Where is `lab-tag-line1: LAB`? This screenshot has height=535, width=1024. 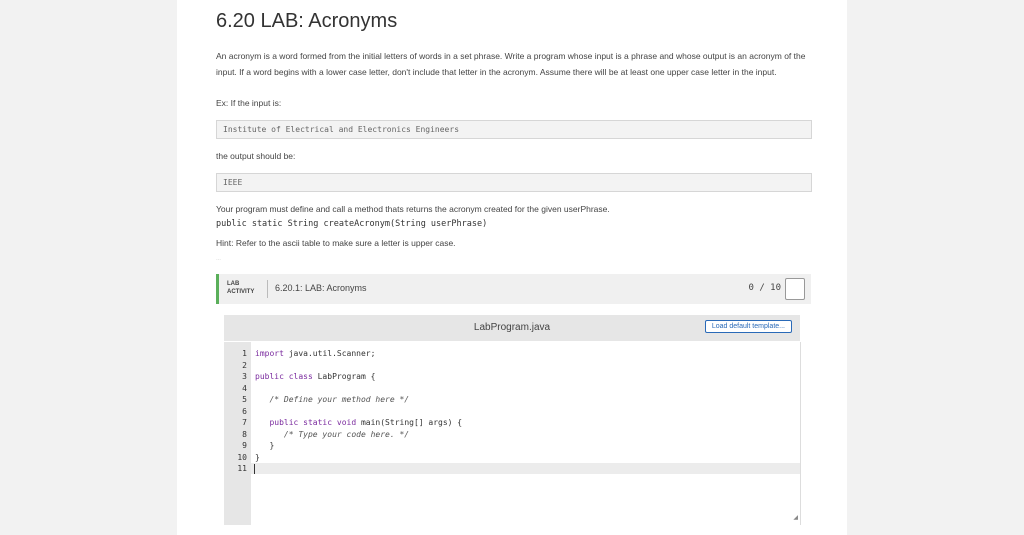
lab-tag-line1: LAB is located at coordinates (233, 284).